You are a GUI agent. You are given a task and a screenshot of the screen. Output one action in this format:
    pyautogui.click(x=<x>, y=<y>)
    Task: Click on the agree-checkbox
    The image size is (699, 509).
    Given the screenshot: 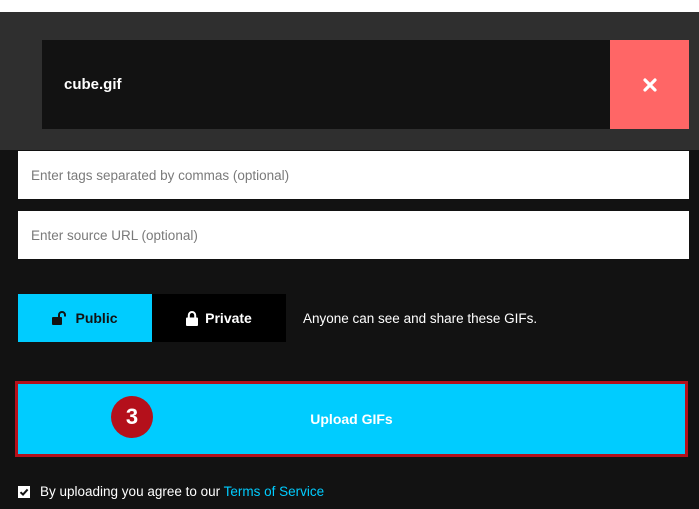 What is the action you would take?
    pyautogui.click(x=24, y=491)
    